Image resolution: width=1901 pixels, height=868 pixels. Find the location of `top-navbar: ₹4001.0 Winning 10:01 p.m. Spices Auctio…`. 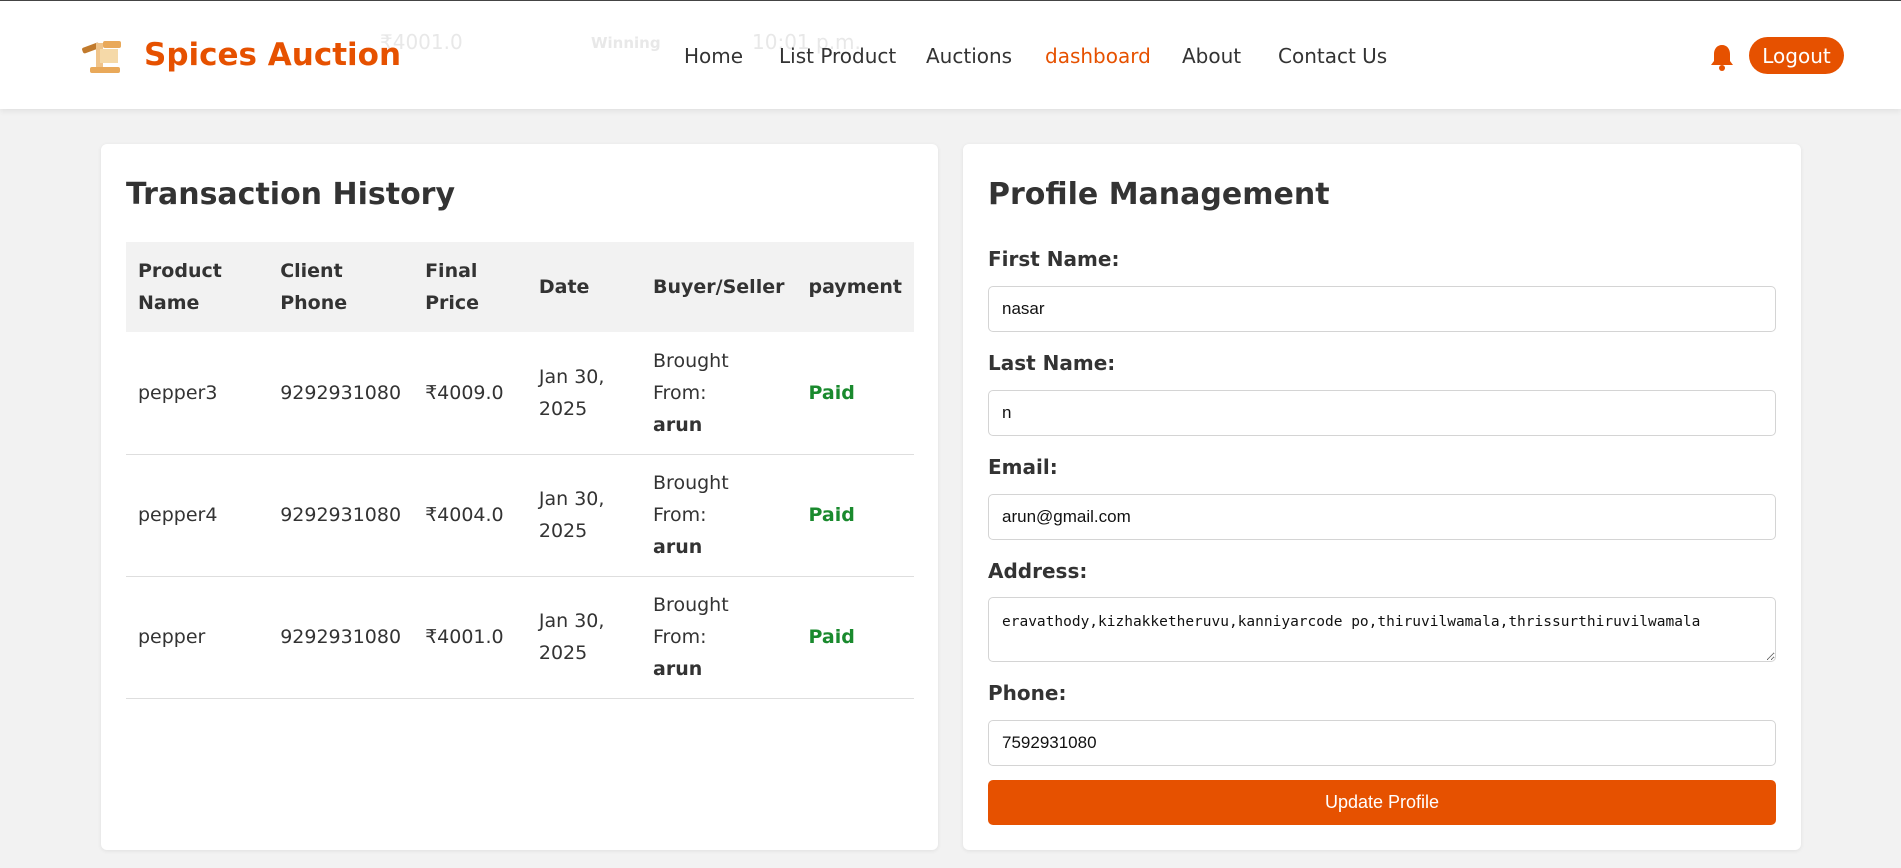

top-navbar: ₹4001.0 Winning 10:01 p.m. Spices Auctio… is located at coordinates (950, 54).